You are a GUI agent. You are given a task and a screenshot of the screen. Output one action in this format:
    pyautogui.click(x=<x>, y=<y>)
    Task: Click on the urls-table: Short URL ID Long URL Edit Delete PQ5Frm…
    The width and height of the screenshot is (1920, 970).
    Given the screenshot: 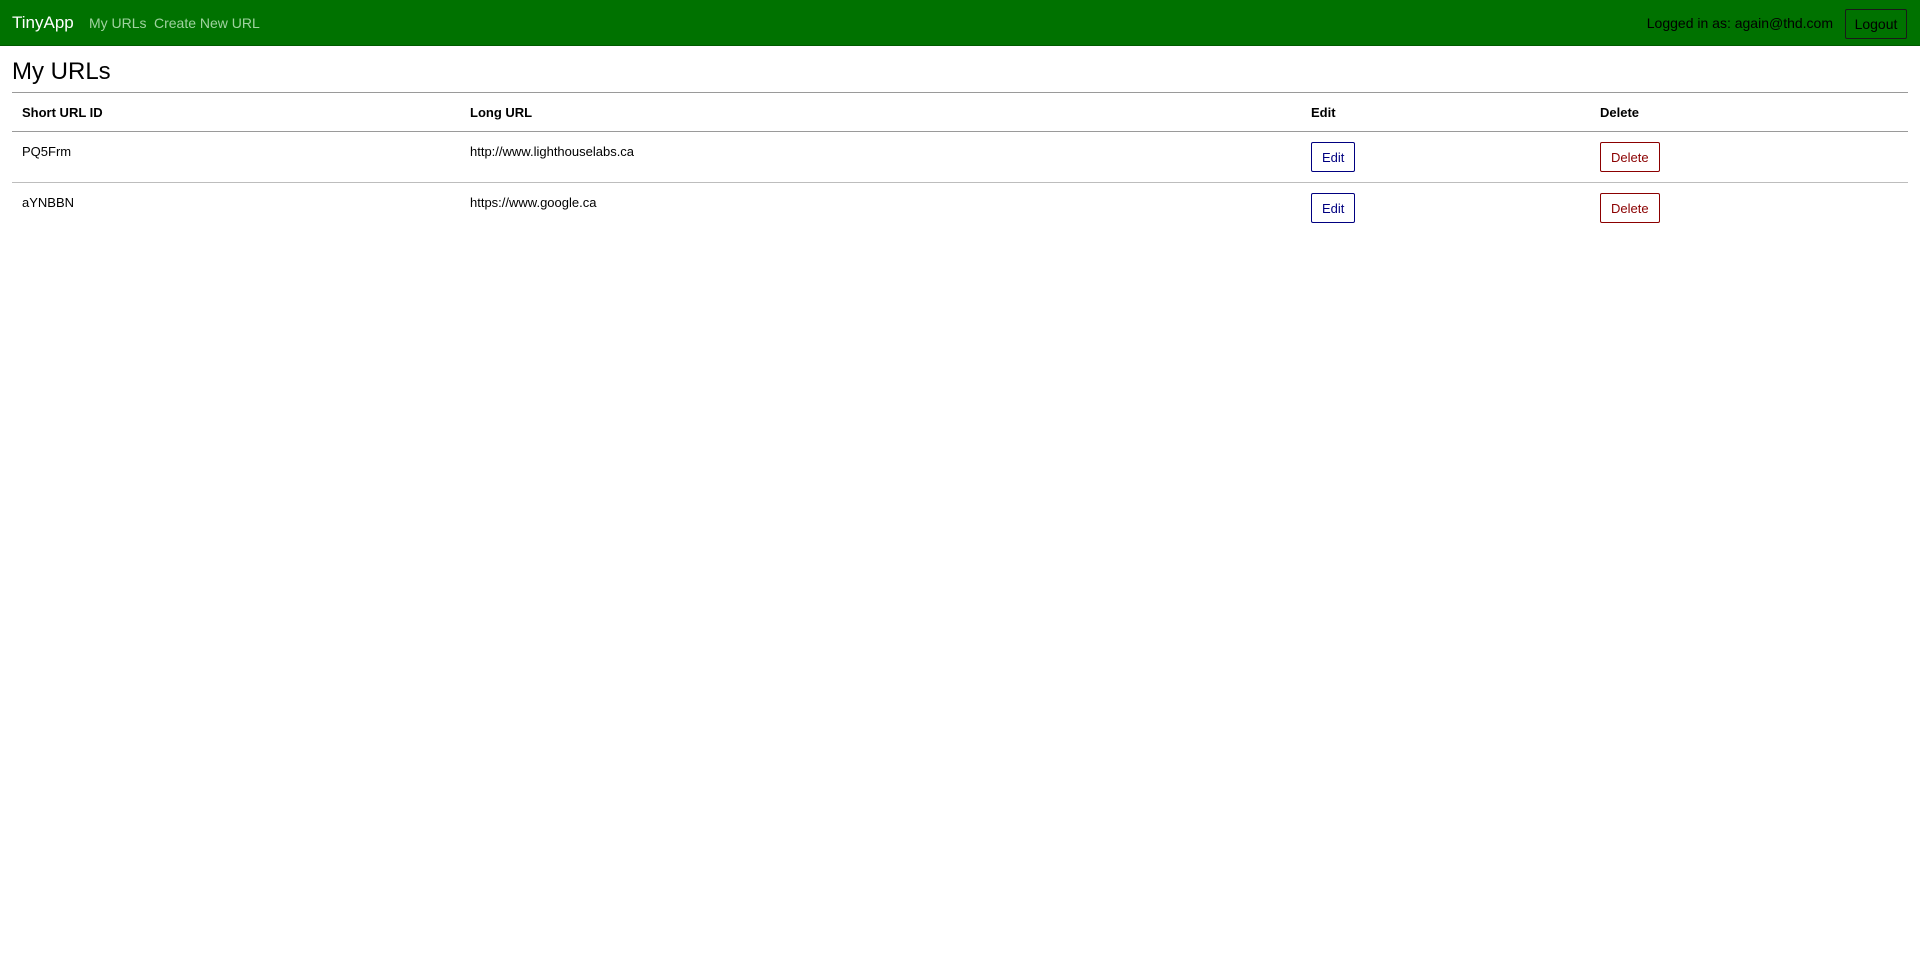 What is the action you would take?
    pyautogui.click(x=960, y=162)
    